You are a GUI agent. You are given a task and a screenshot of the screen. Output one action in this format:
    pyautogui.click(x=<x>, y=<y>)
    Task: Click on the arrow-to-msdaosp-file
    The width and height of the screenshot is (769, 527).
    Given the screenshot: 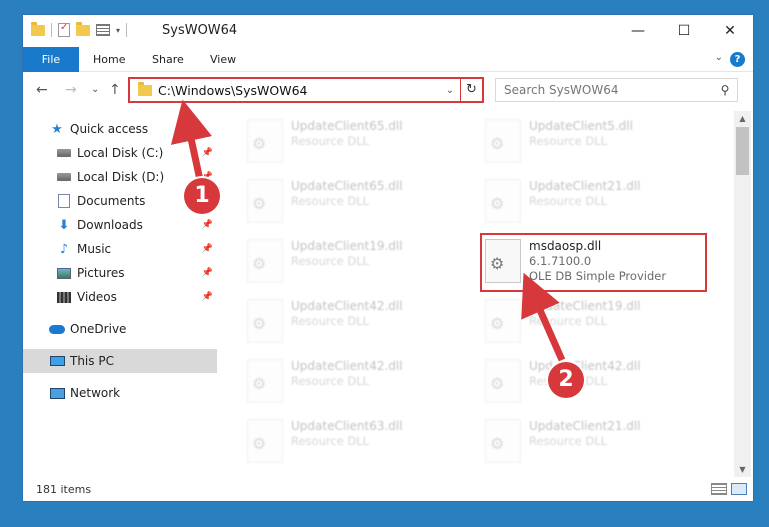 What is the action you would take?
    pyautogui.click(x=543, y=317)
    